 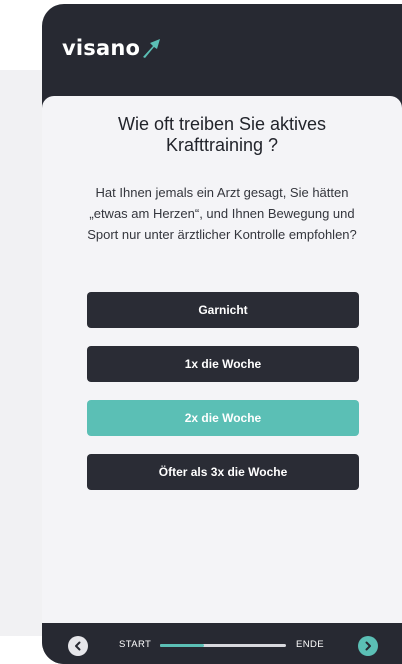 I want to click on logo-text: visano, so click(x=101, y=48).